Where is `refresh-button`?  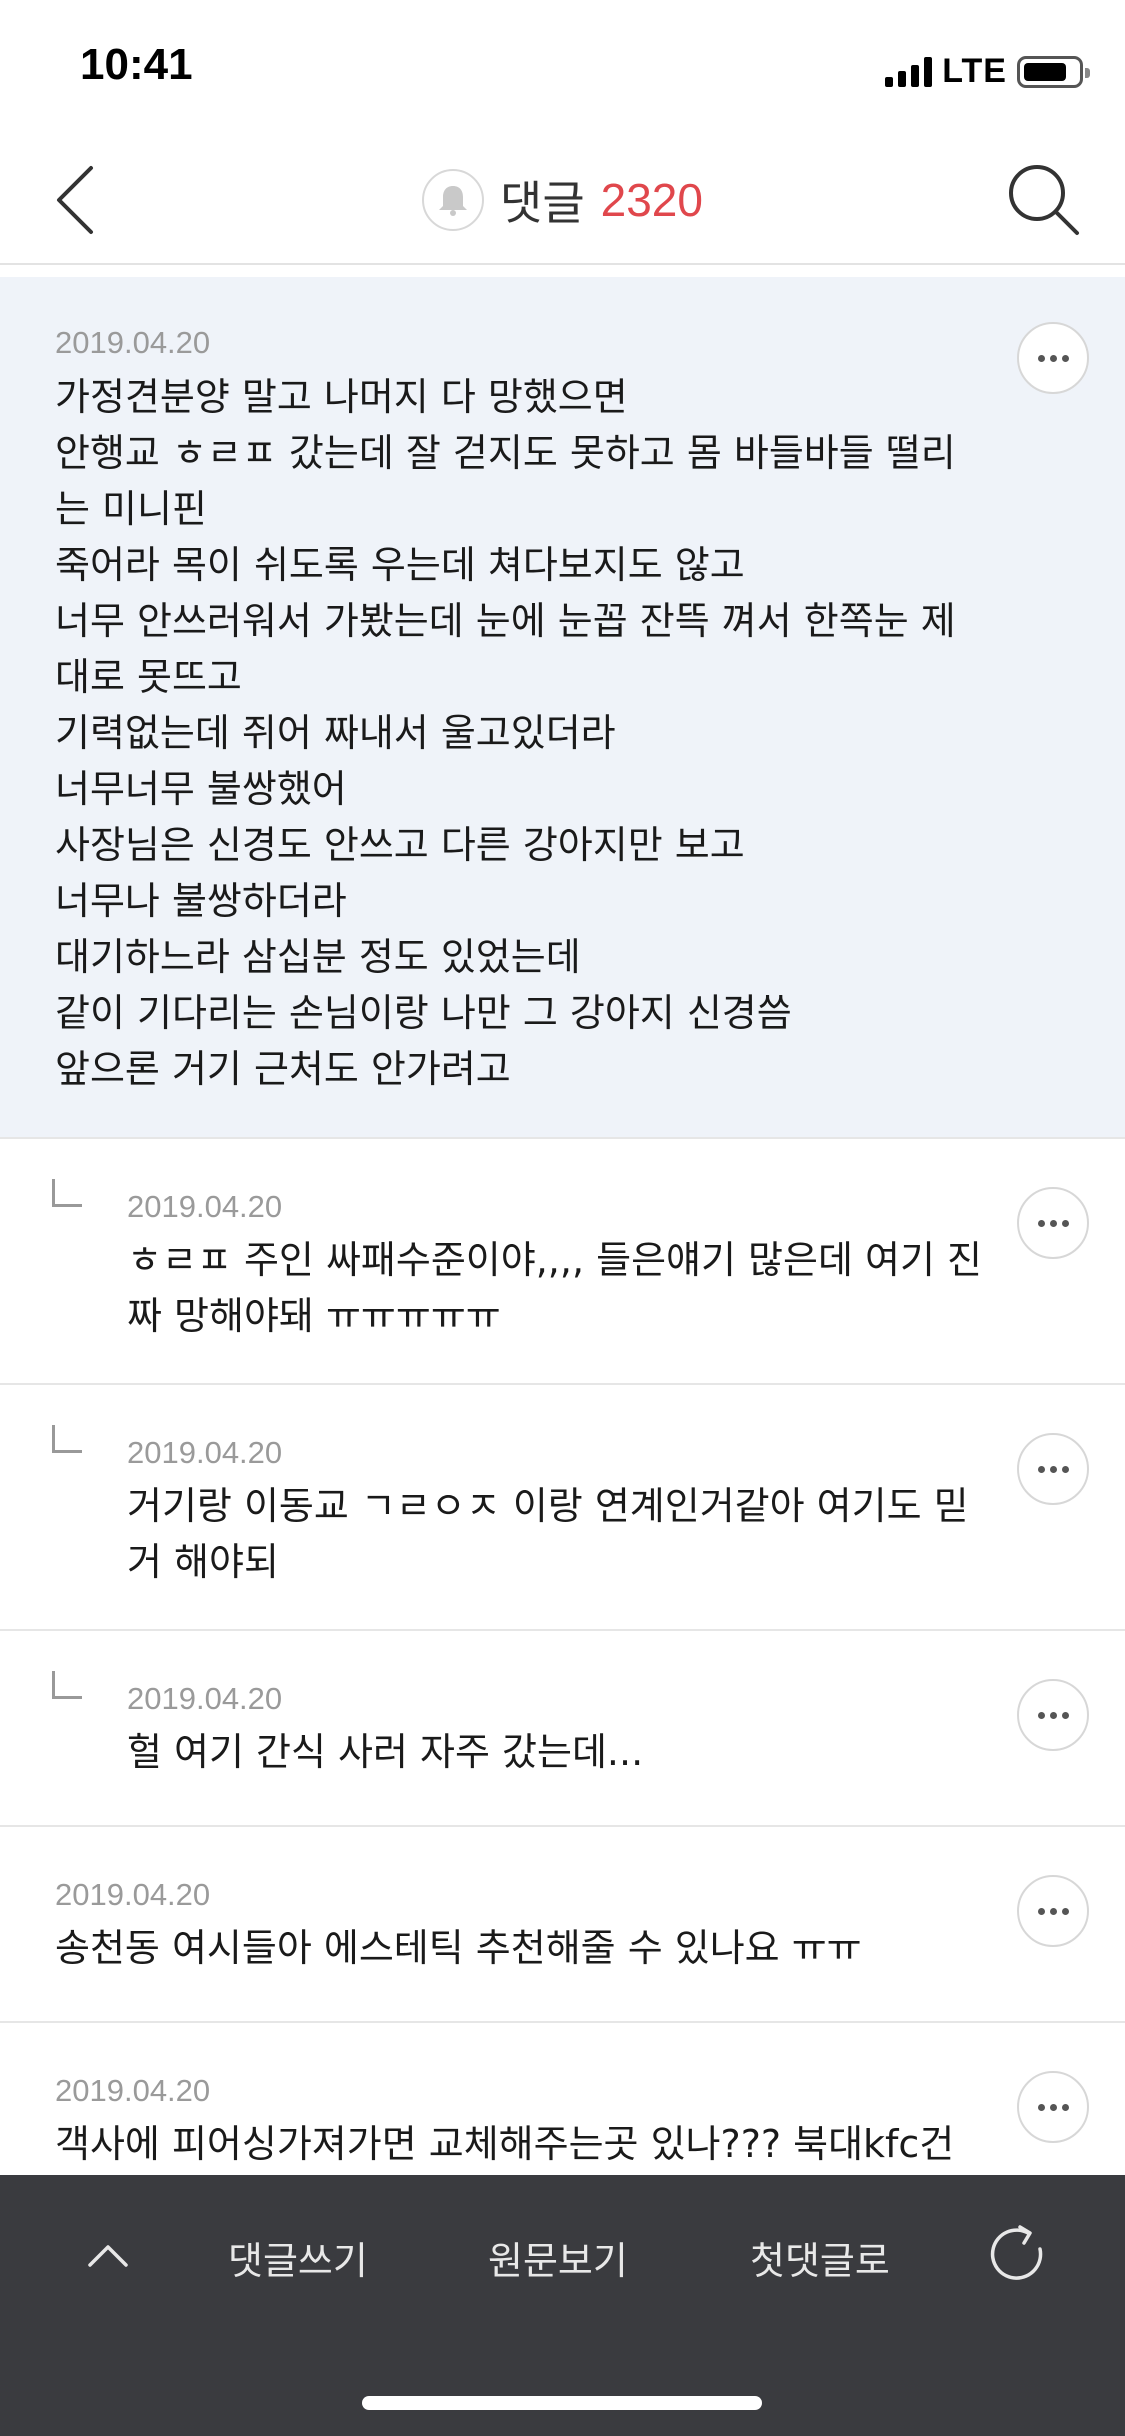
refresh-button is located at coordinates (1019, 2254).